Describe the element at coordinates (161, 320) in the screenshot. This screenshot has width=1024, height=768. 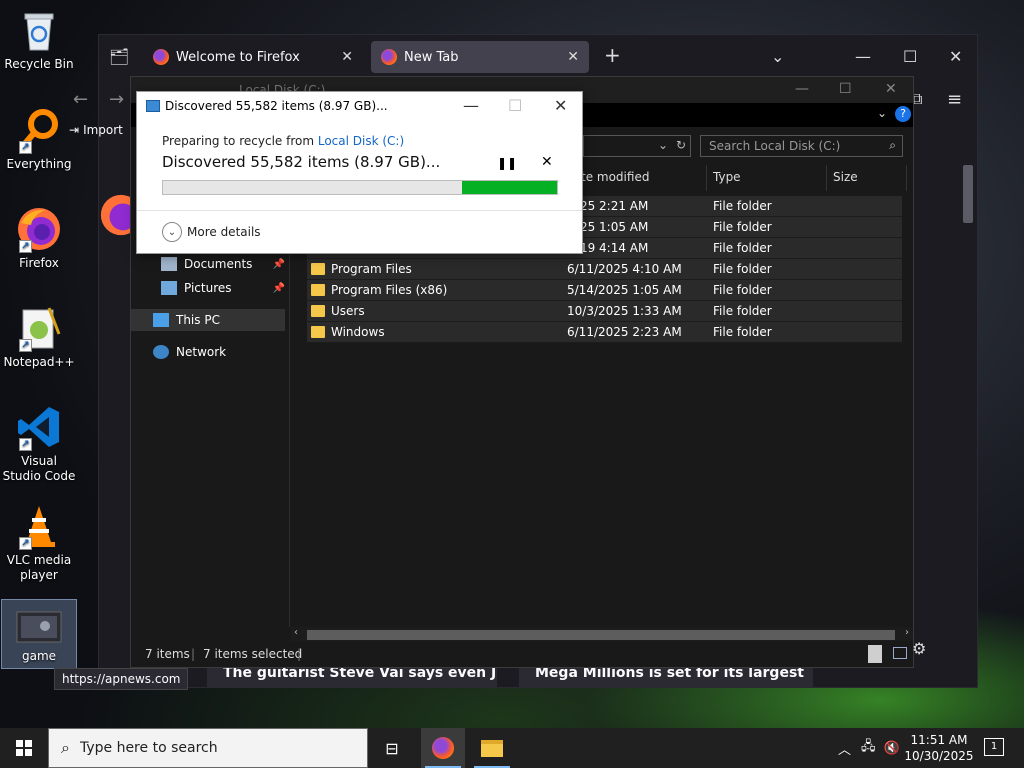
I see `monitor-icon` at that location.